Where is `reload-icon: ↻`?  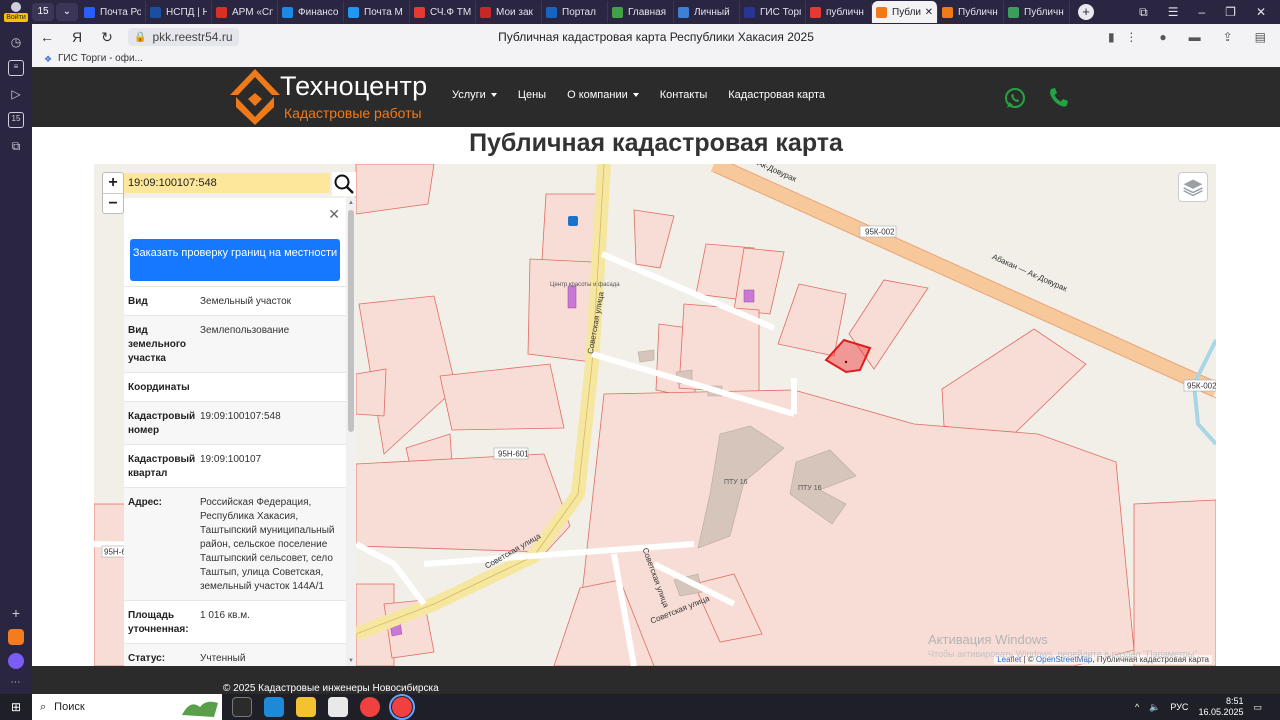 reload-icon: ↻ is located at coordinates (107, 37).